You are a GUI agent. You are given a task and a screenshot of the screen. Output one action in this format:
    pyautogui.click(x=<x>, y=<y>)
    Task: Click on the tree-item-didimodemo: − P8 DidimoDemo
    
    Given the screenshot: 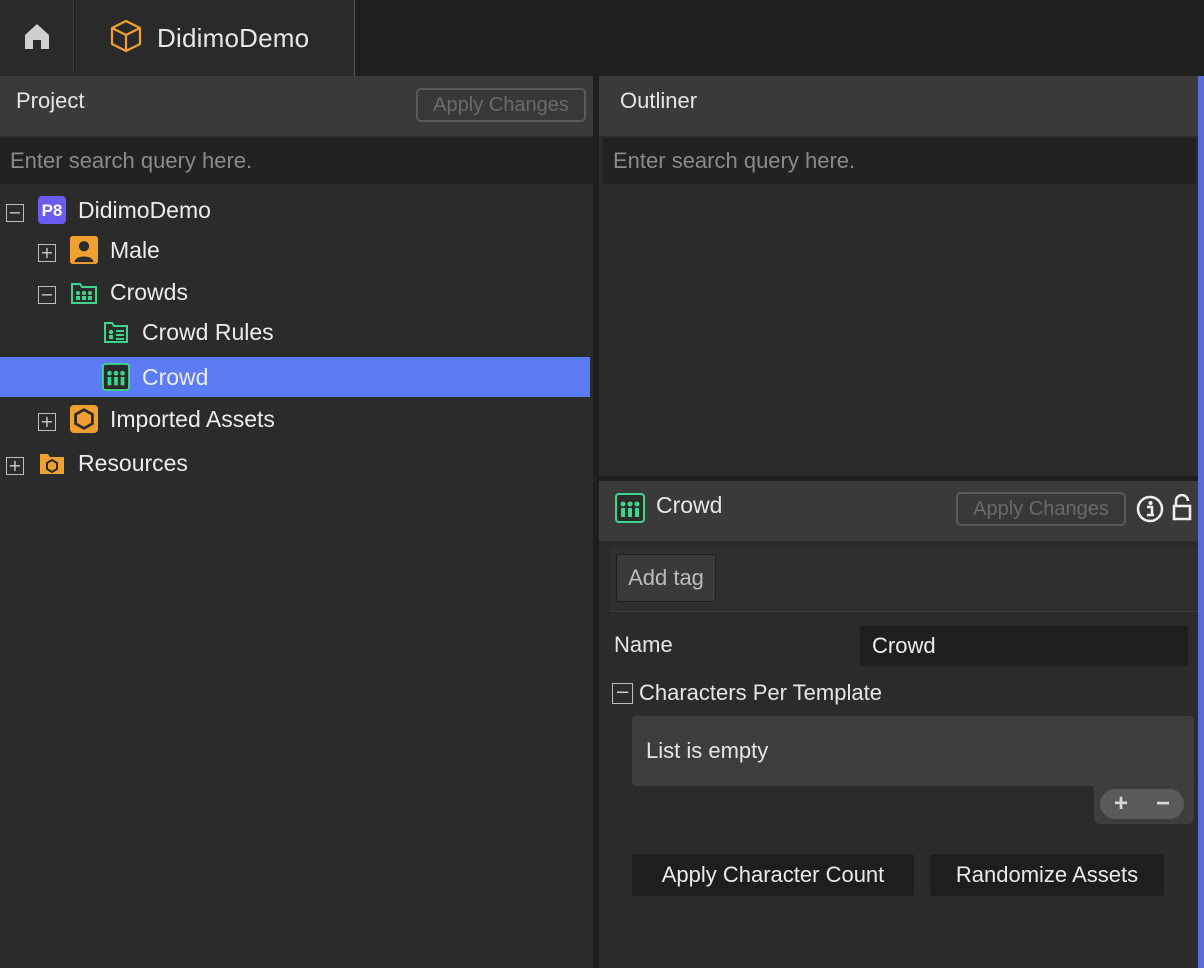 What is the action you would take?
    pyautogui.click(x=295, y=210)
    